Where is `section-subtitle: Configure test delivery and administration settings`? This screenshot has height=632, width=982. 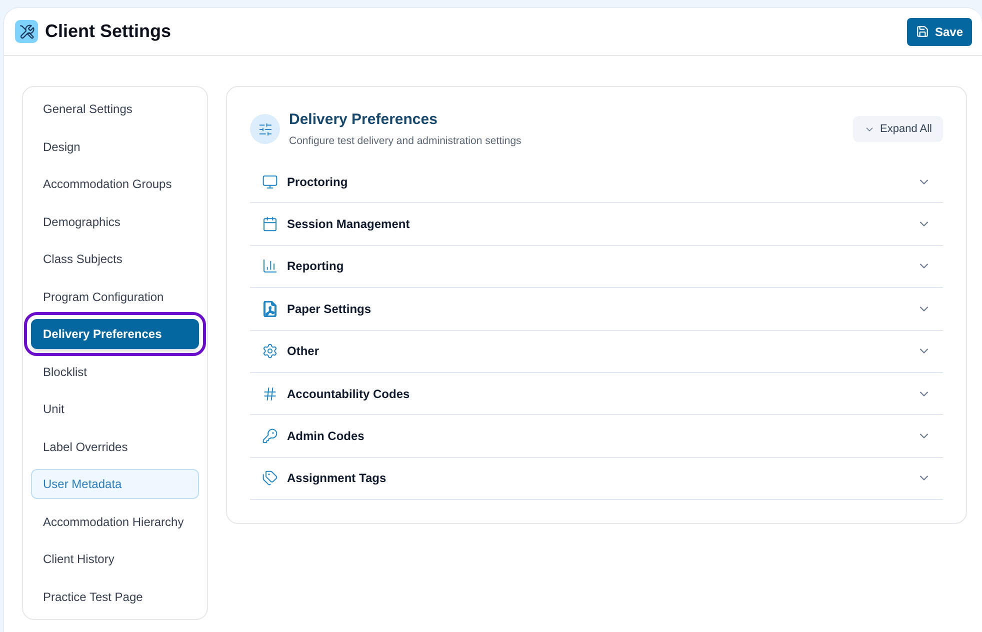 section-subtitle: Configure test delivery and administration settings is located at coordinates (405, 141).